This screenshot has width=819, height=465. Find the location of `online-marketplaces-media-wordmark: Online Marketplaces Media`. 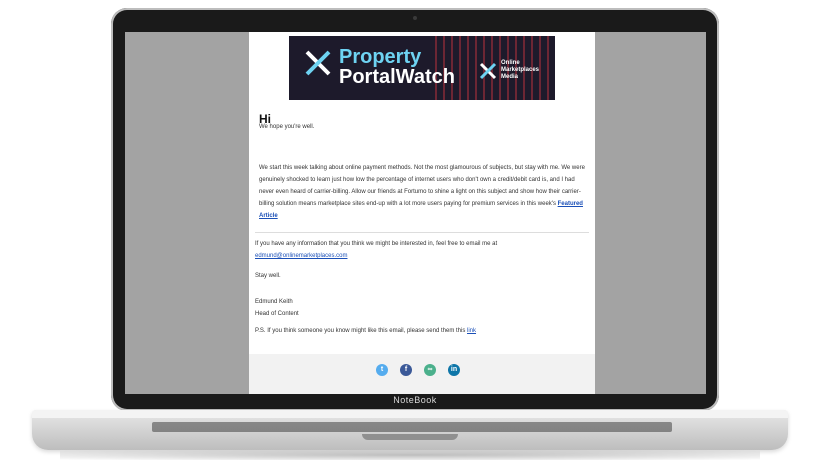

online-marketplaces-media-wordmark: Online Marketplaces Media is located at coordinates (520, 70).